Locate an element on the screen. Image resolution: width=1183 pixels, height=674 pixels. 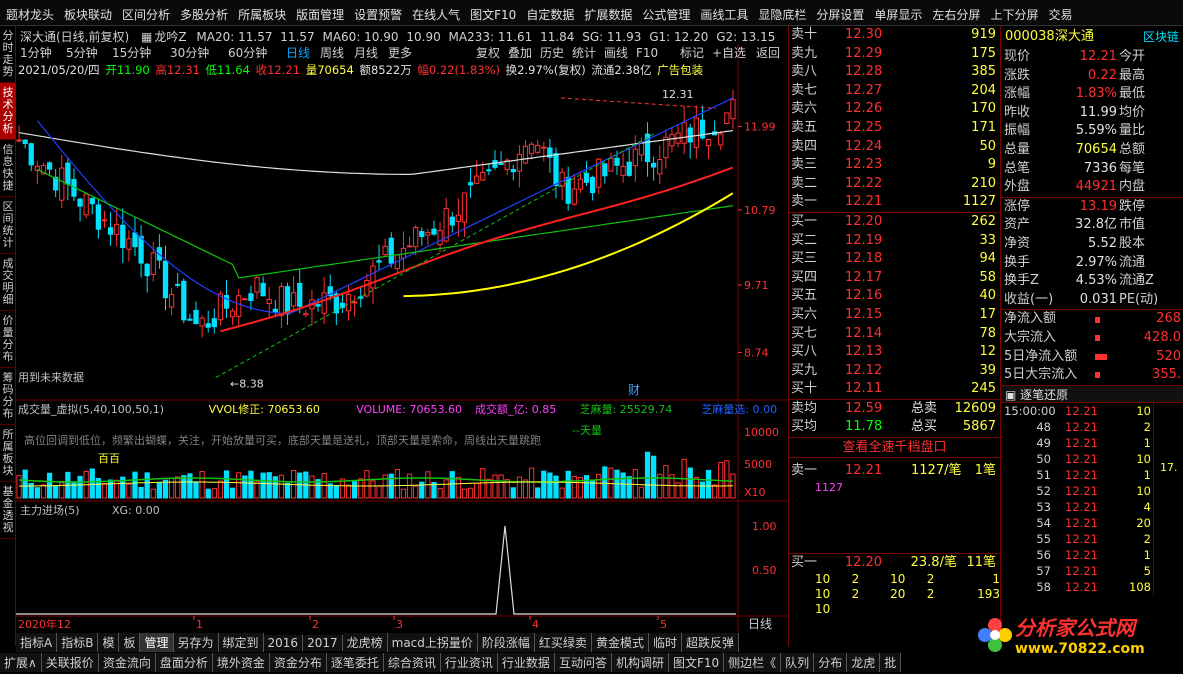
function-tab-4: 境外资金 is located at coordinates (241, 662).